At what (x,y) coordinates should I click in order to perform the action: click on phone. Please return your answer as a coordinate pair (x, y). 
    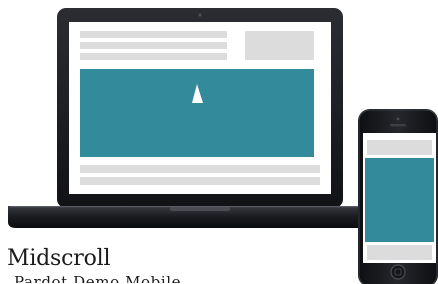
    Looking at the image, I should click on (398, 196).